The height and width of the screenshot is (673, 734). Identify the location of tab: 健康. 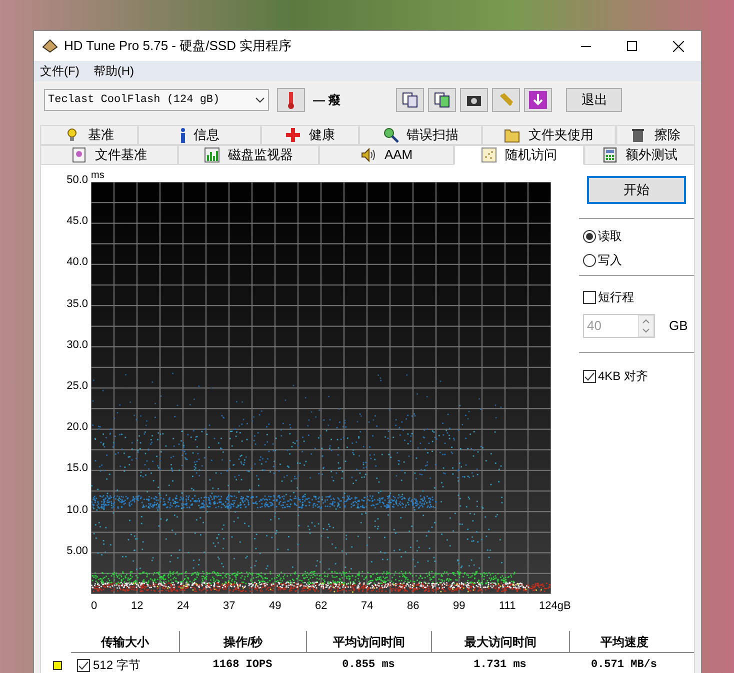
(310, 135).